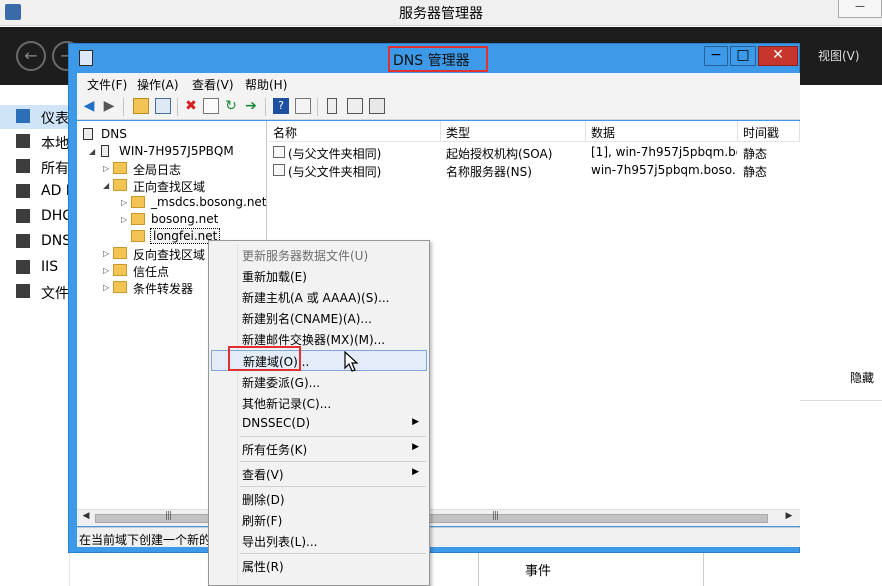 The image size is (882, 586). What do you see at coordinates (319, 423) in the screenshot?
I see `menu-item-dnssec: DNSSEC(D) ▶` at bounding box center [319, 423].